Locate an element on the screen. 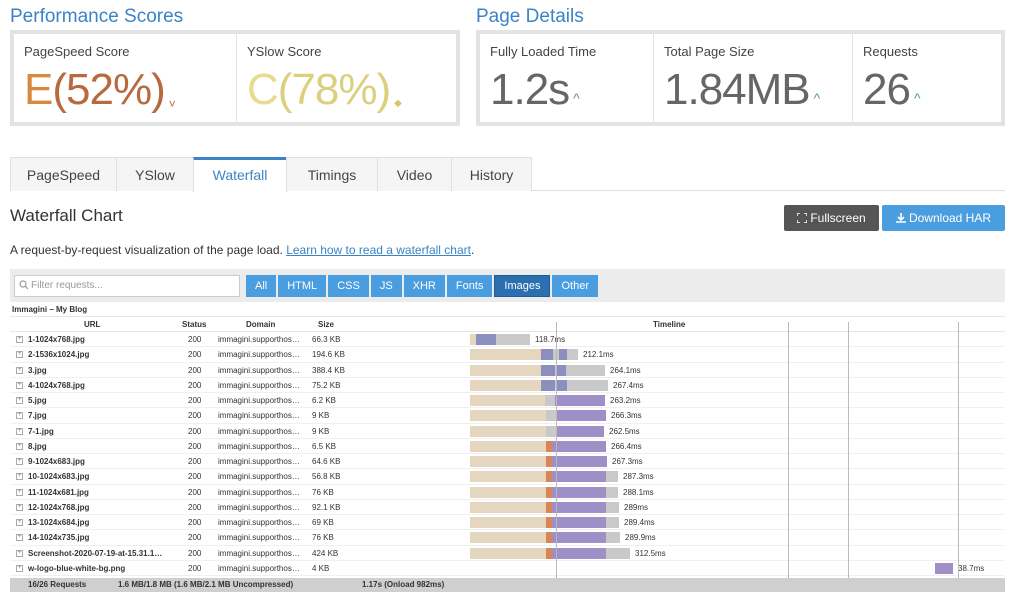  page-size-cell: Total Page Size 1.84MB ^ is located at coordinates (753, 78).